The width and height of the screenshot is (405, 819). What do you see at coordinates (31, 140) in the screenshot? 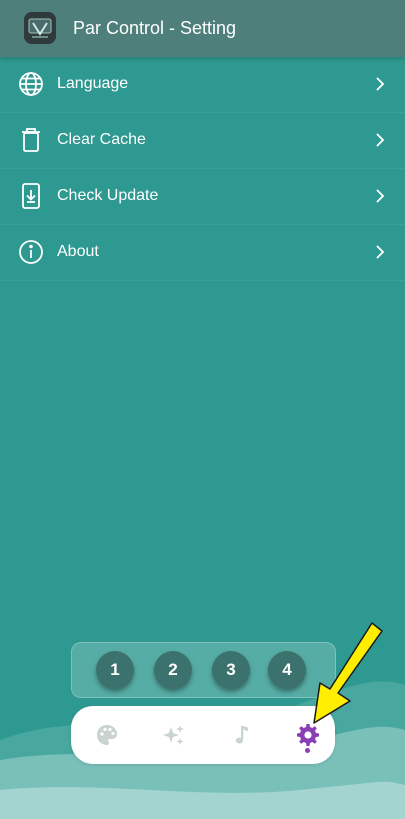
I see `trash-icon` at bounding box center [31, 140].